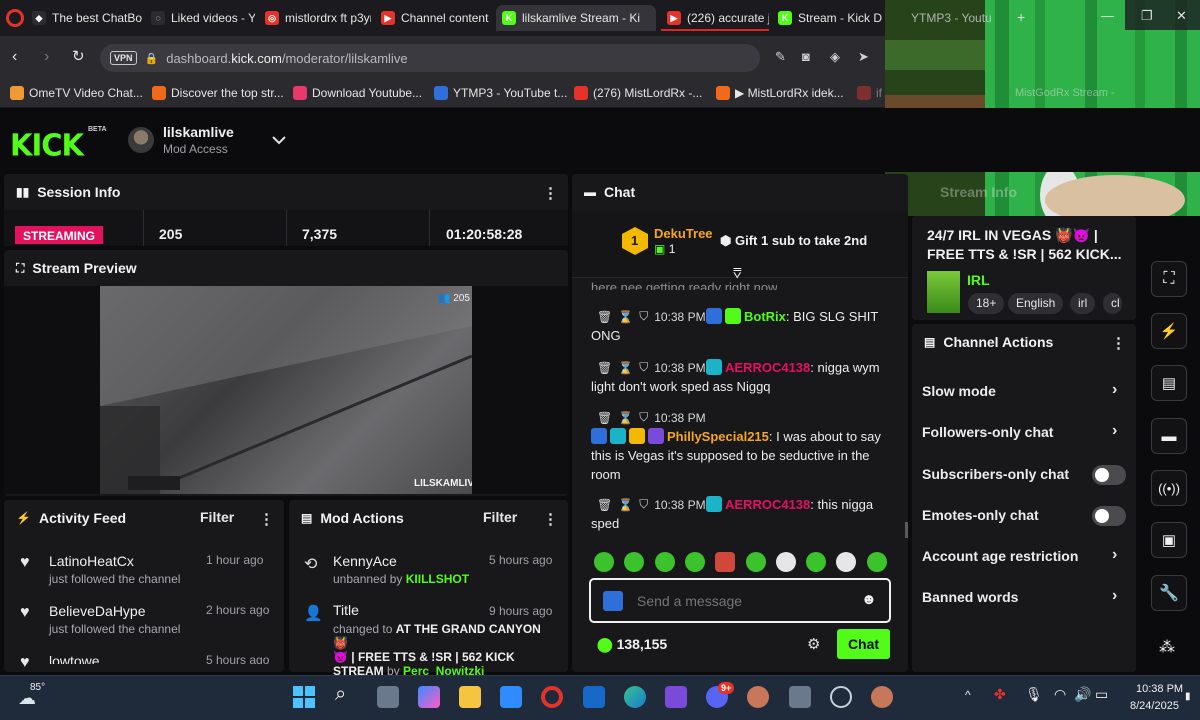 Image resolution: width=1200 pixels, height=720 pixels. I want to click on emoji-picker-icon: ☻, so click(869, 599).